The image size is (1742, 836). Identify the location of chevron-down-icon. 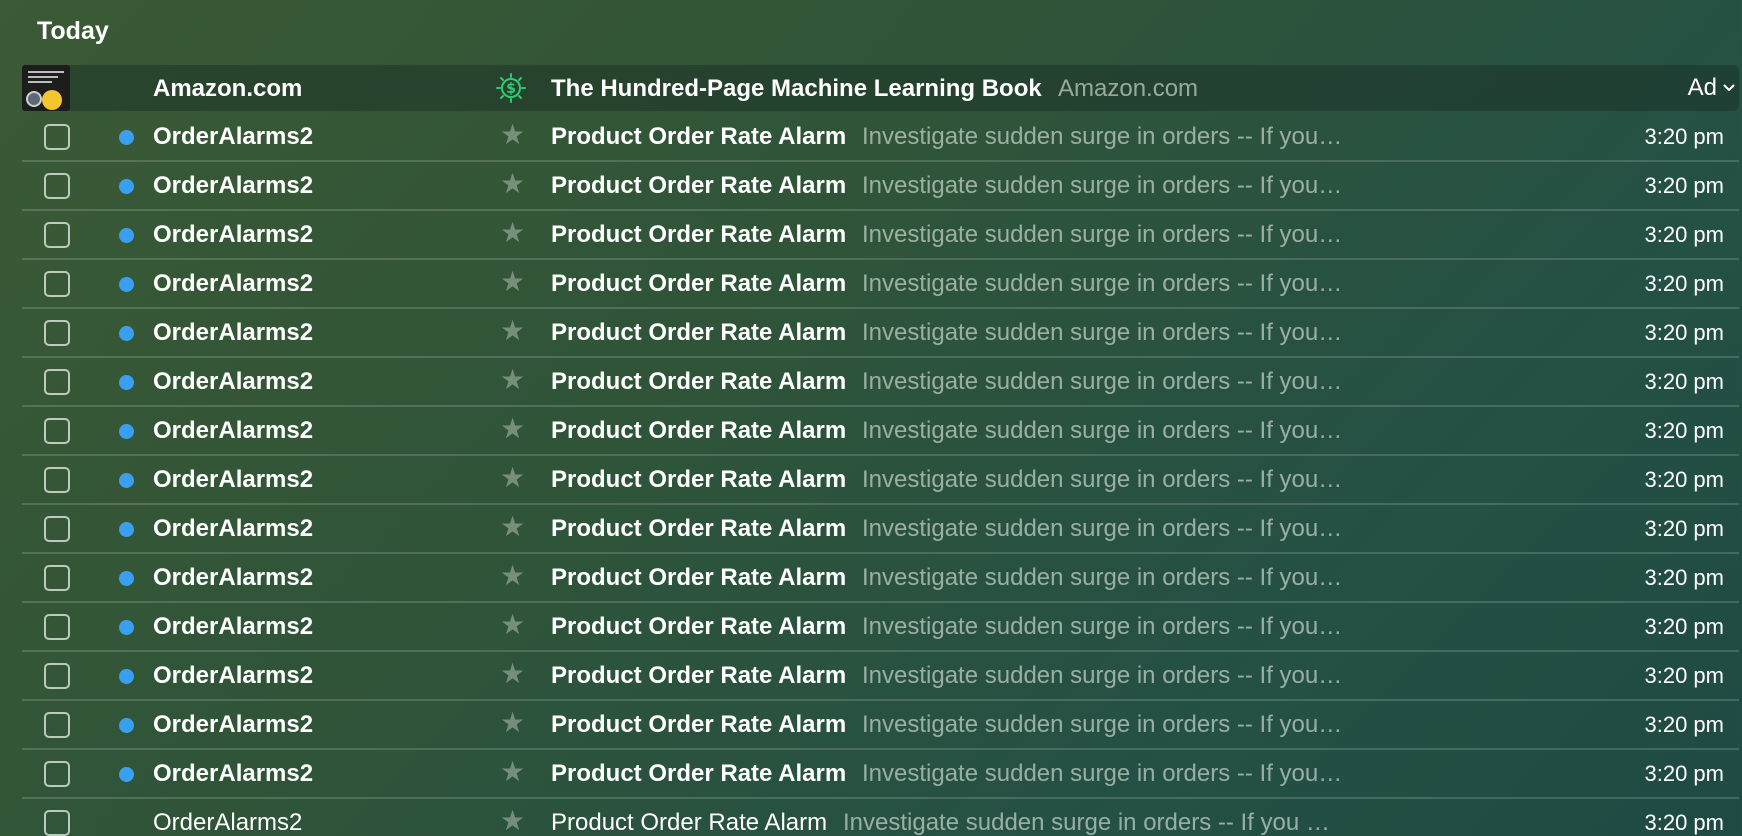
(1729, 88).